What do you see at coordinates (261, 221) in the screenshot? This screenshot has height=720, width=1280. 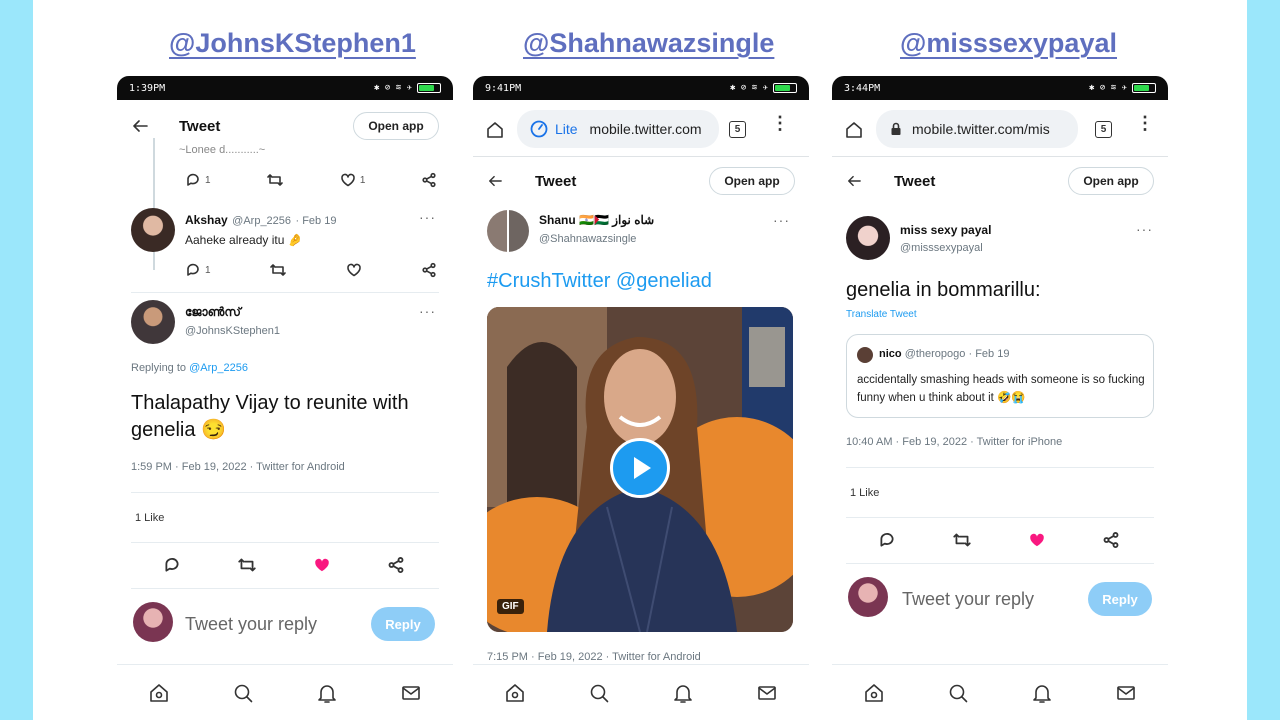 I see `reply-user-handle: @Arp_2256` at bounding box center [261, 221].